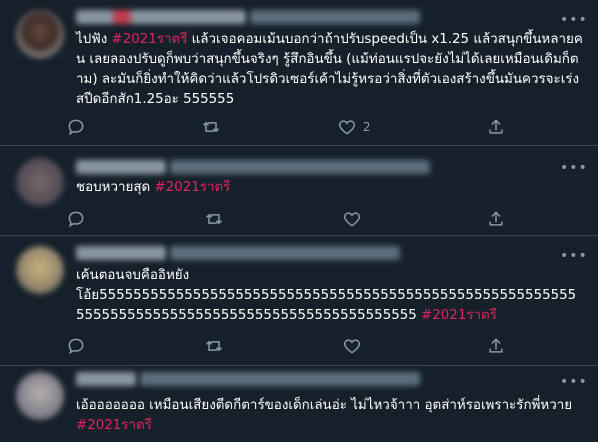  Describe the element at coordinates (366, 127) in the screenshot. I see `like-count: 2` at that location.